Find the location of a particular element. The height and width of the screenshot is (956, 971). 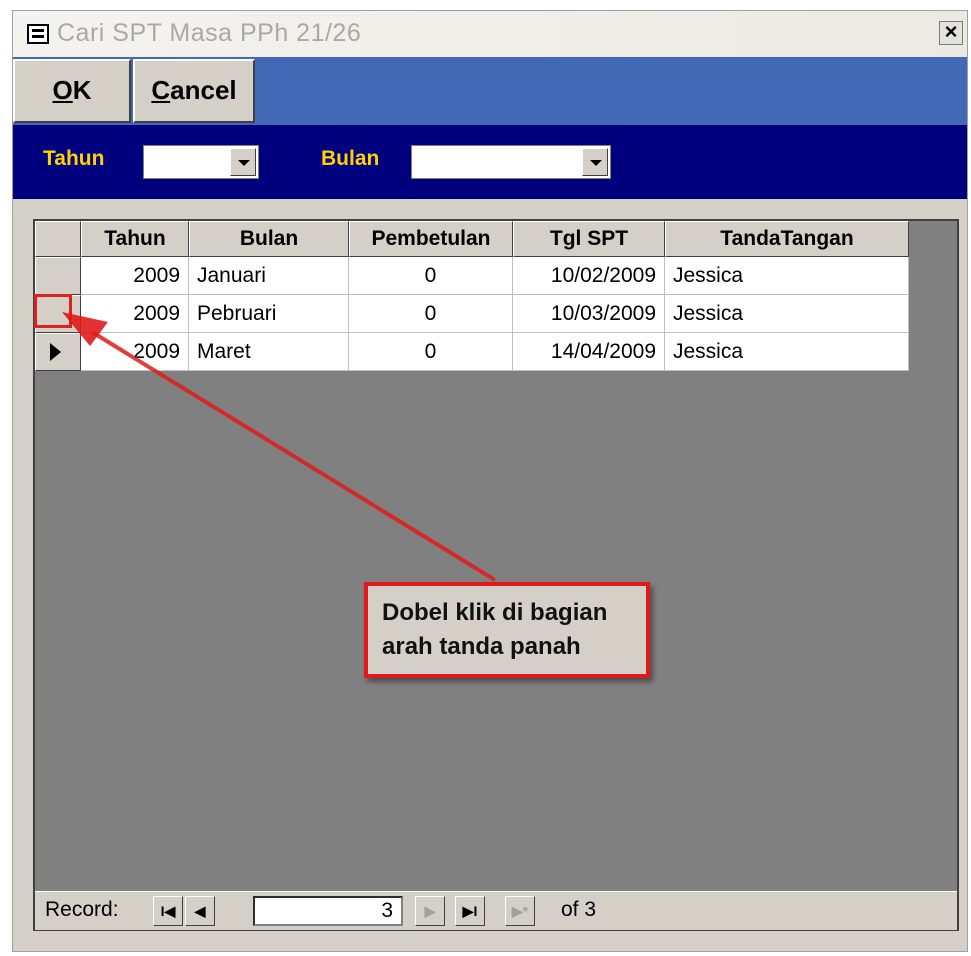

tahun-label: Tahun is located at coordinates (74, 158).